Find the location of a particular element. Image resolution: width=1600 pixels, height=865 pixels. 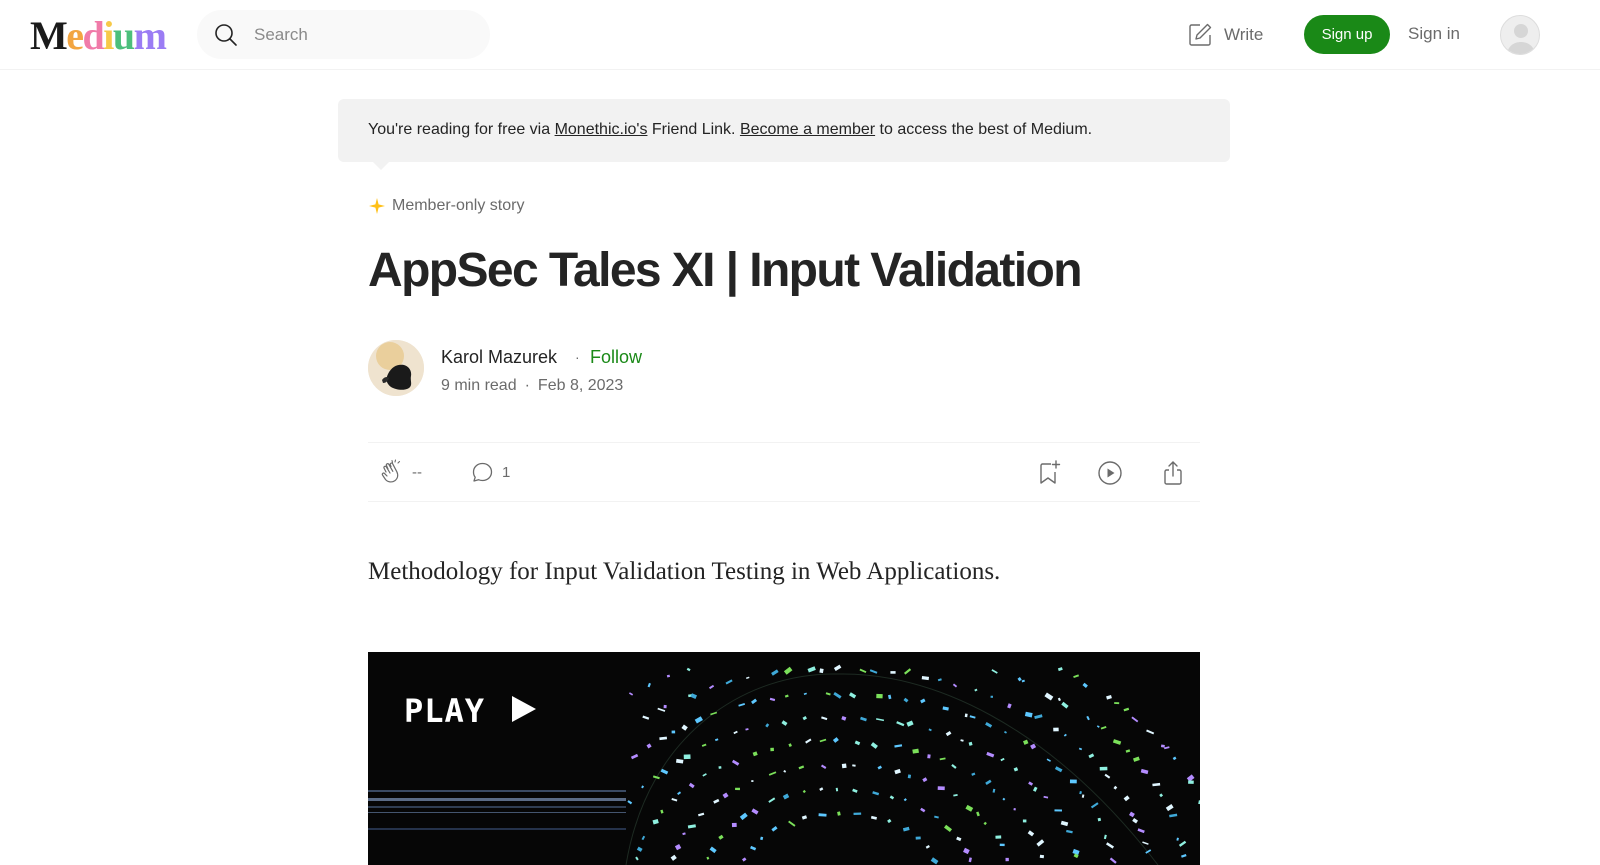

member-only-badge: Member-only story is located at coordinates (446, 206).